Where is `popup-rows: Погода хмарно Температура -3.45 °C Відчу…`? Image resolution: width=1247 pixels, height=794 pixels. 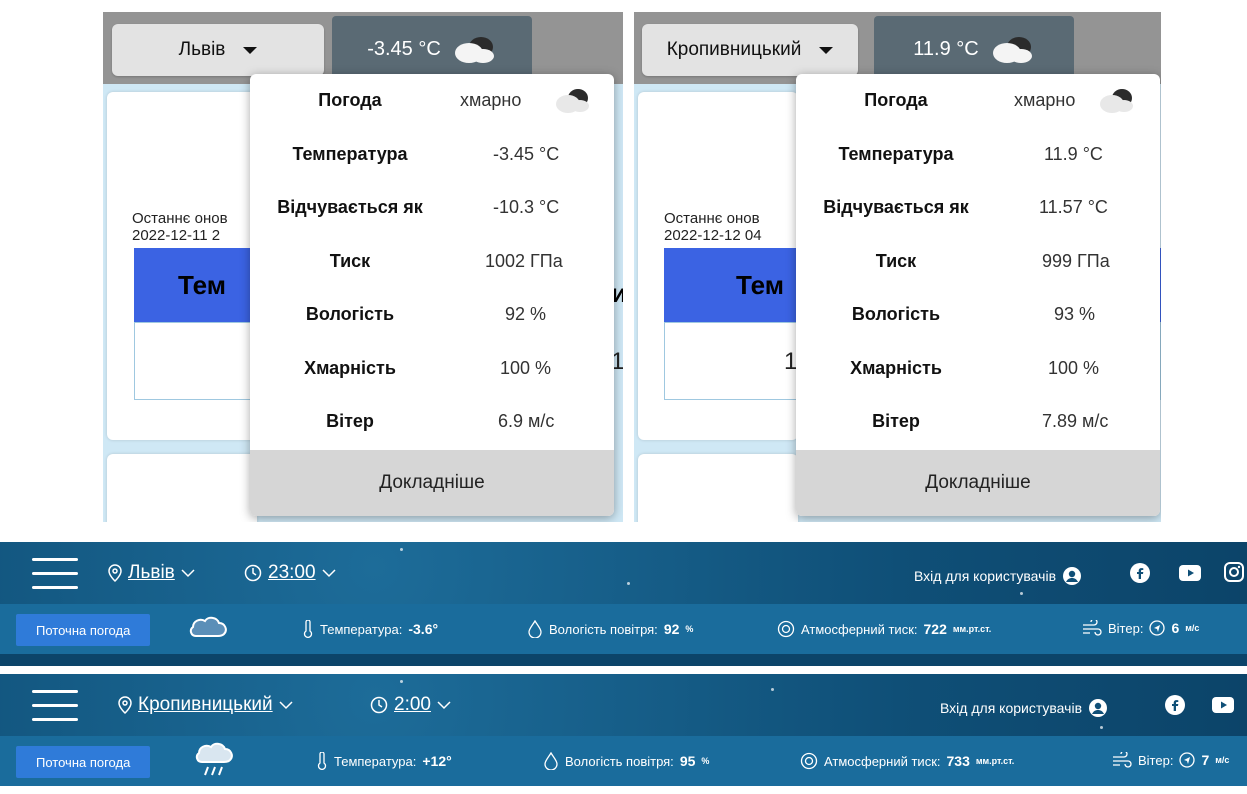
popup-rows: Погода хмарно Температура -3.45 °C Відчу… is located at coordinates (432, 262).